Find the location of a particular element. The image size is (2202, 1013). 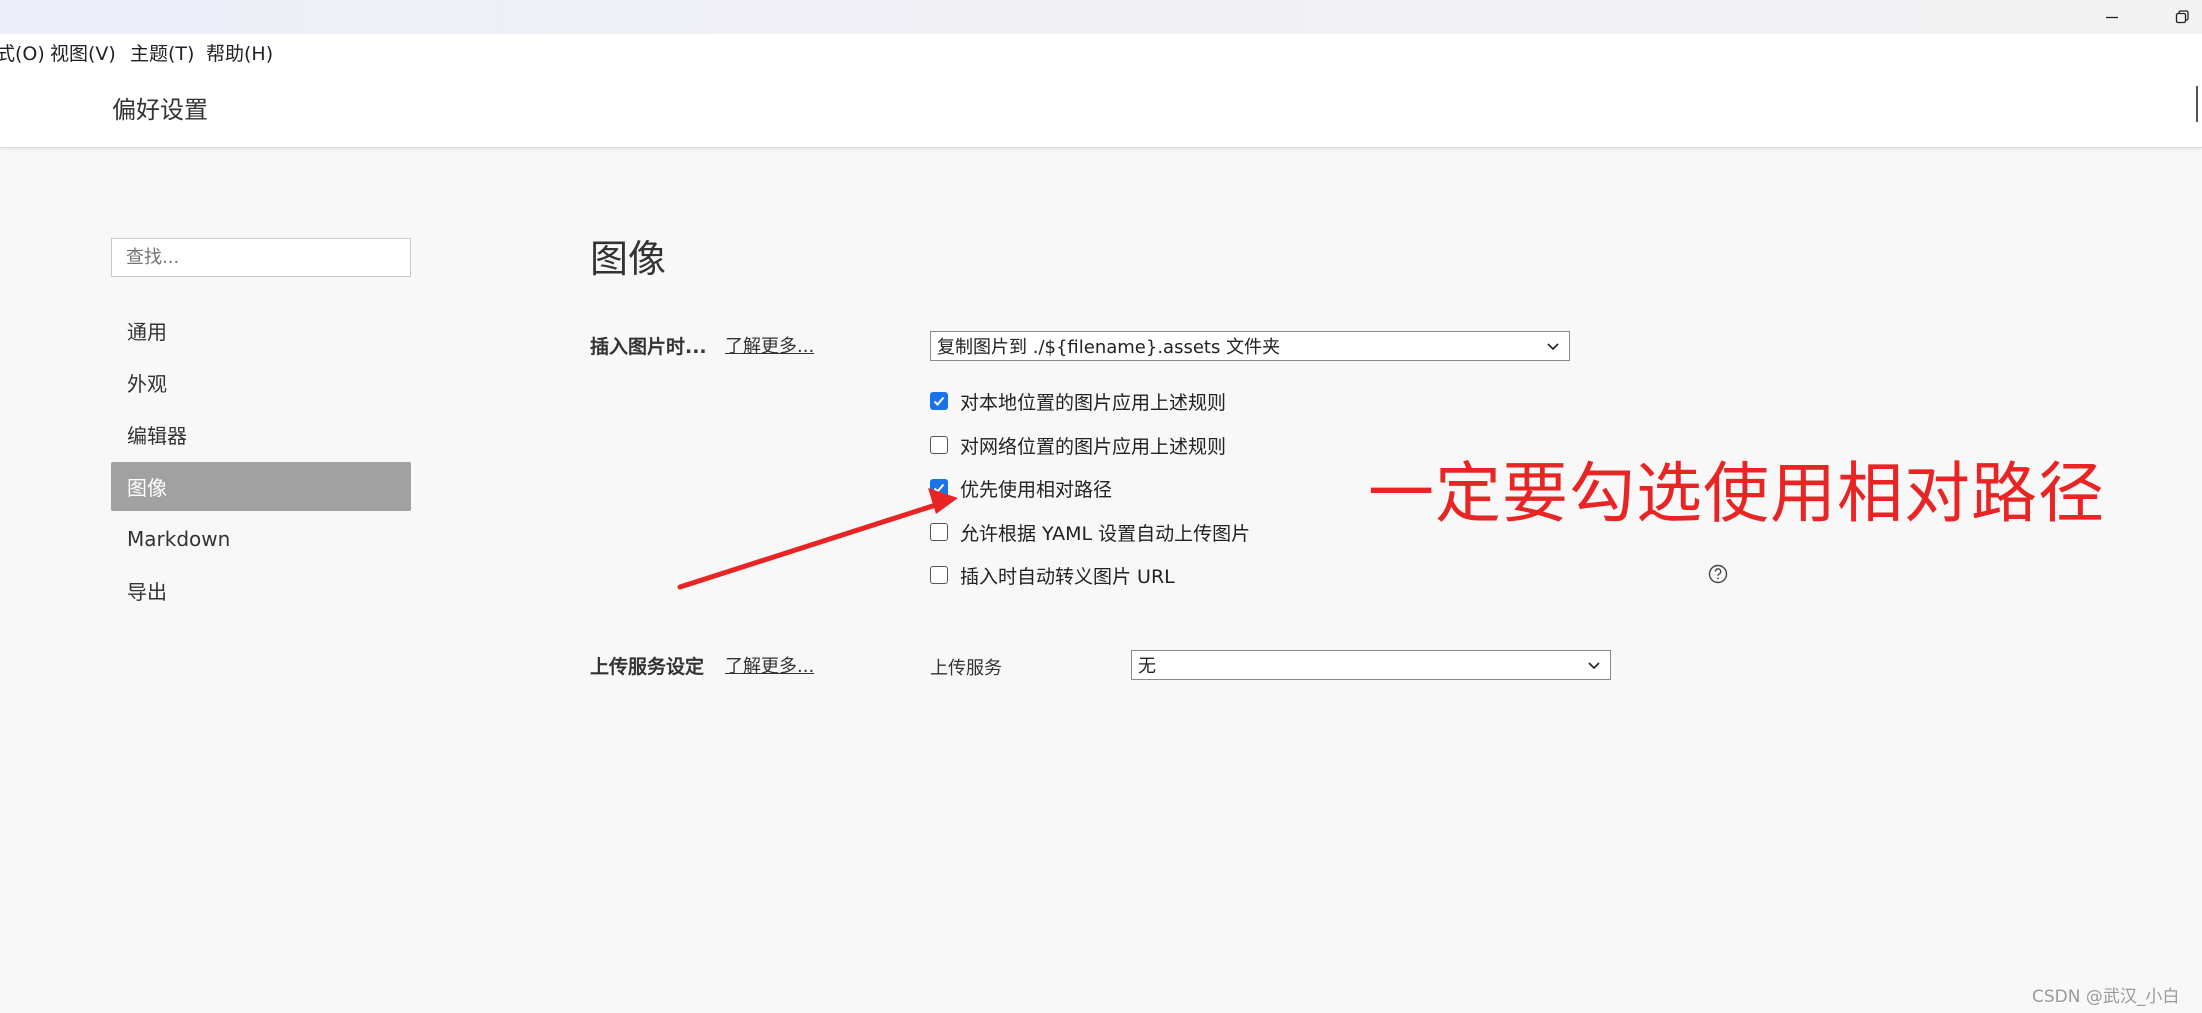

option-network-images: 对网络位置的图片应用上述规则 is located at coordinates (1078, 445).